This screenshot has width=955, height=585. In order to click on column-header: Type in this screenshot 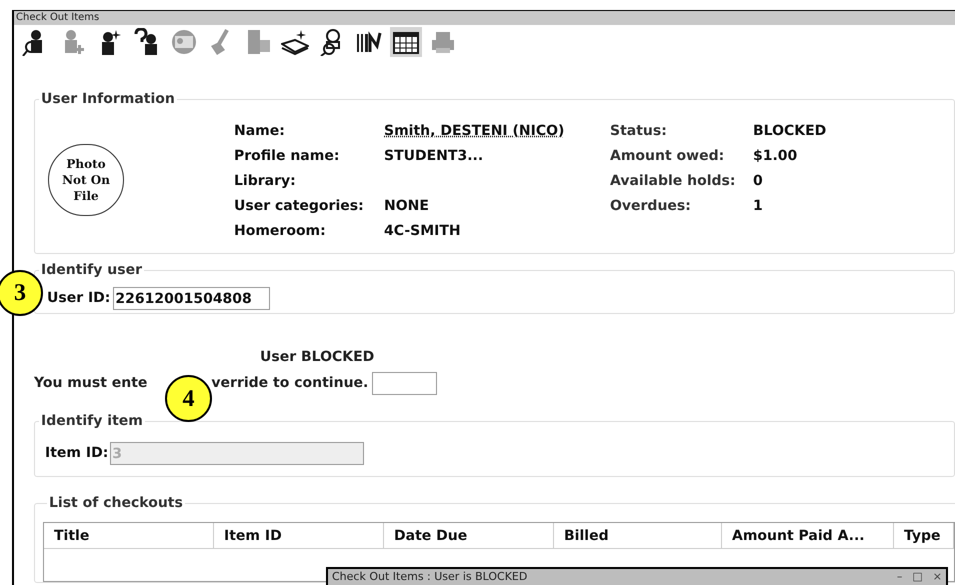, I will do `click(924, 535)`.